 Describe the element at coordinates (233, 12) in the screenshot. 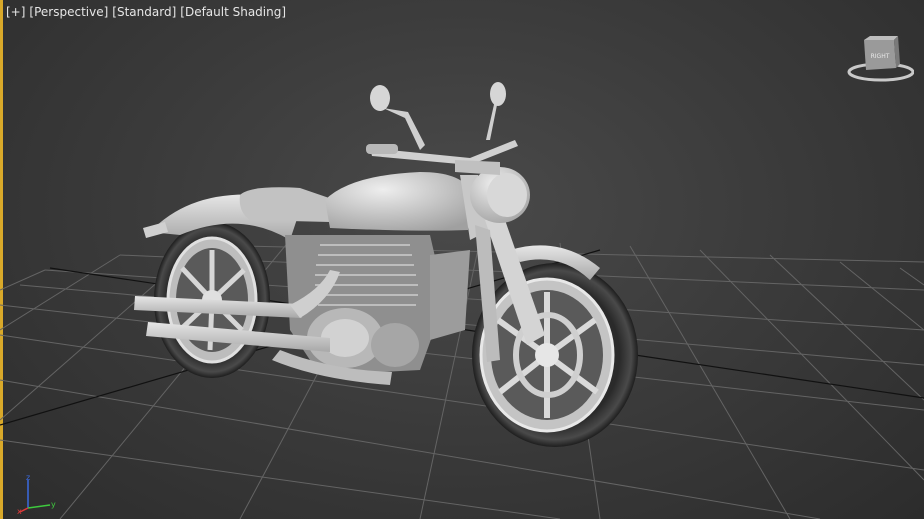

I see `viewport-shading-style-menu: [Default Shading]` at that location.